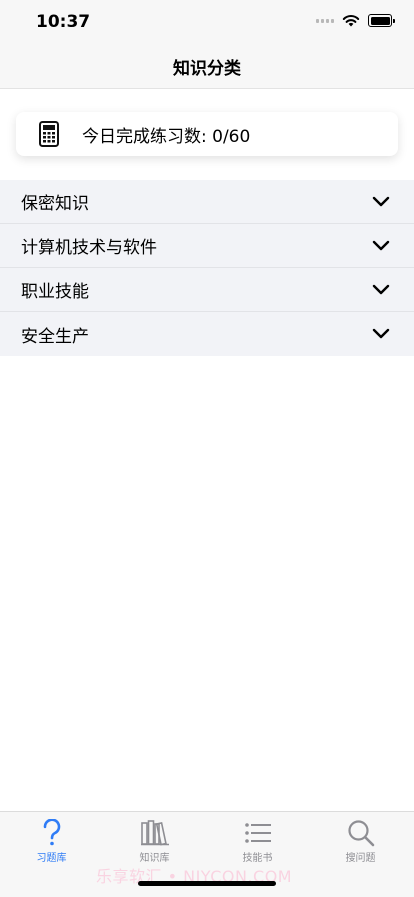  What do you see at coordinates (361, 832) in the screenshot?
I see `search-icon` at bounding box center [361, 832].